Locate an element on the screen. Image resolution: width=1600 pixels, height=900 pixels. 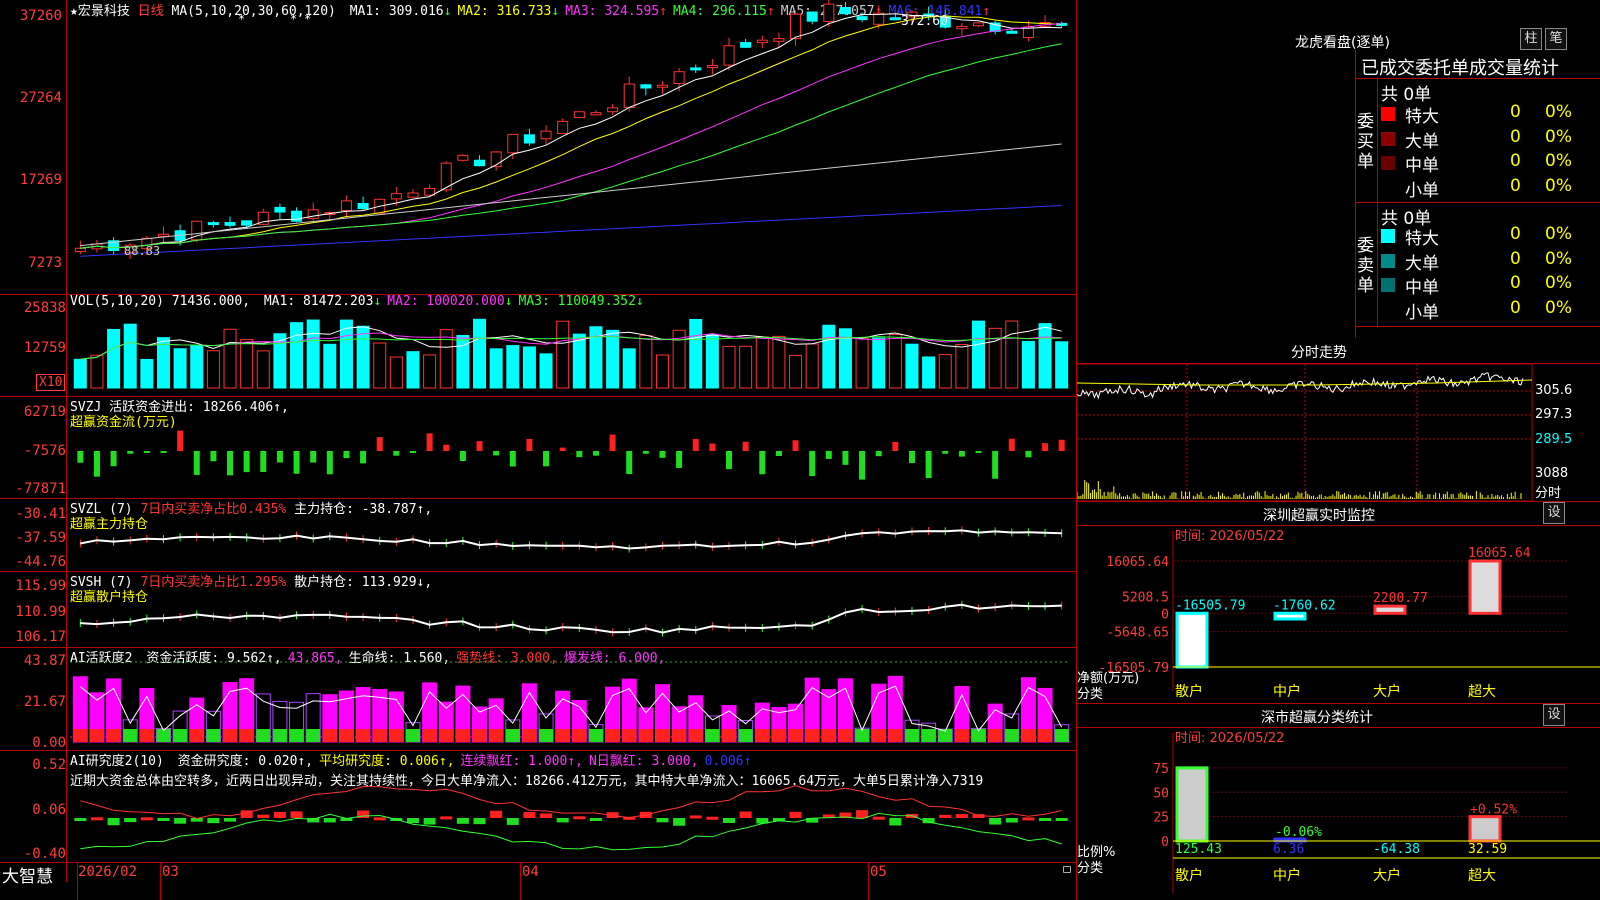
svzl-chart is located at coordinates (538, 534).